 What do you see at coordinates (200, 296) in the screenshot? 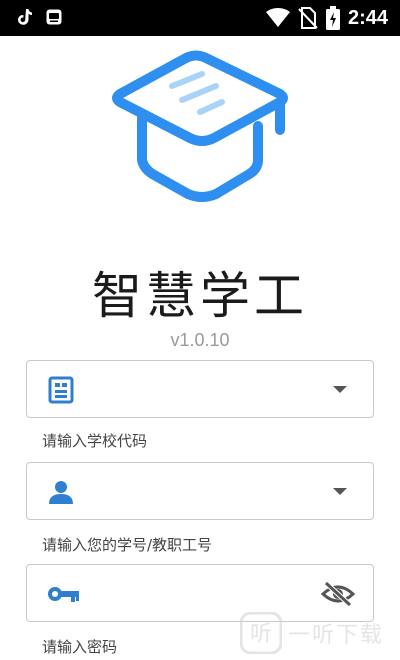
I see `app-title: 智慧学工` at bounding box center [200, 296].